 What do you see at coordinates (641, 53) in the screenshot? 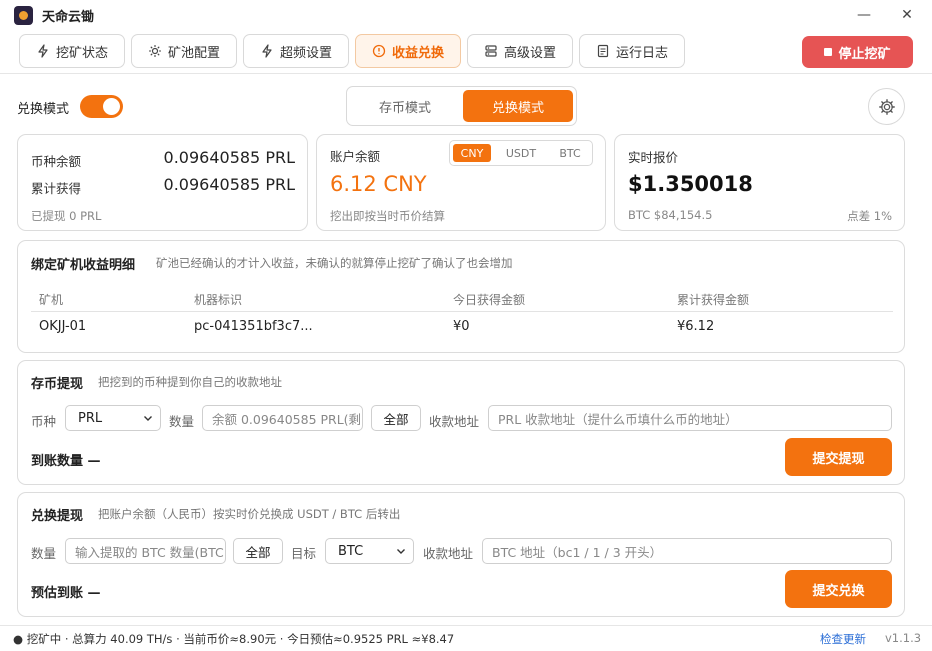
I see `tab-label: 运行日志` at bounding box center [641, 53].